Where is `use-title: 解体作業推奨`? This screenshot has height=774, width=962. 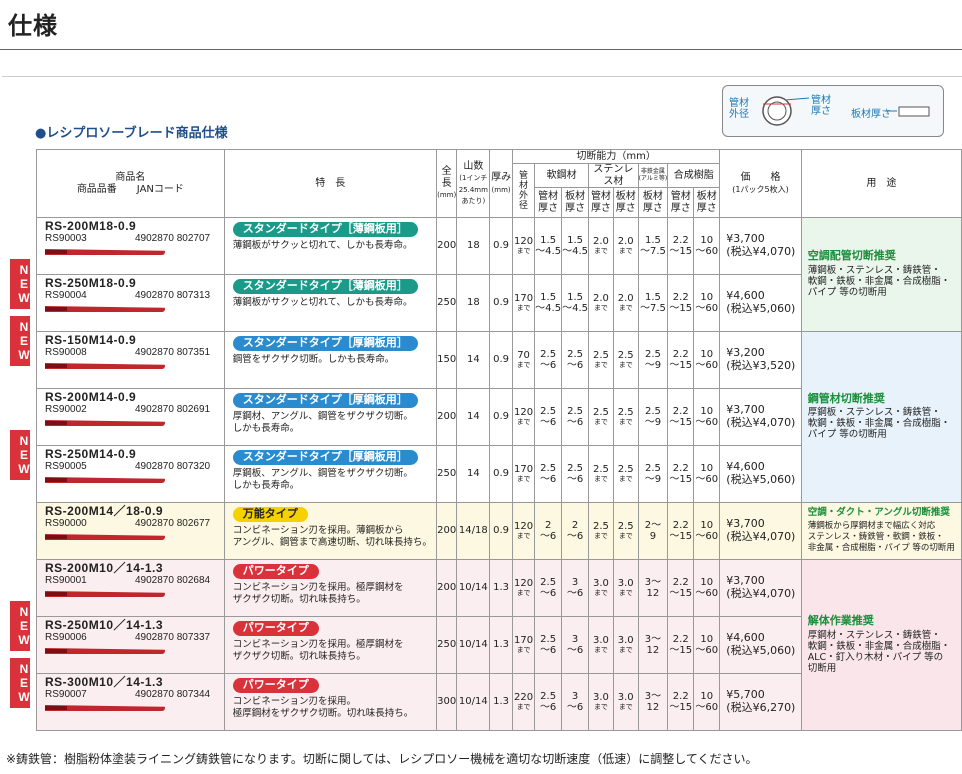
use-title: 解体作業推奨 is located at coordinates (840, 621).